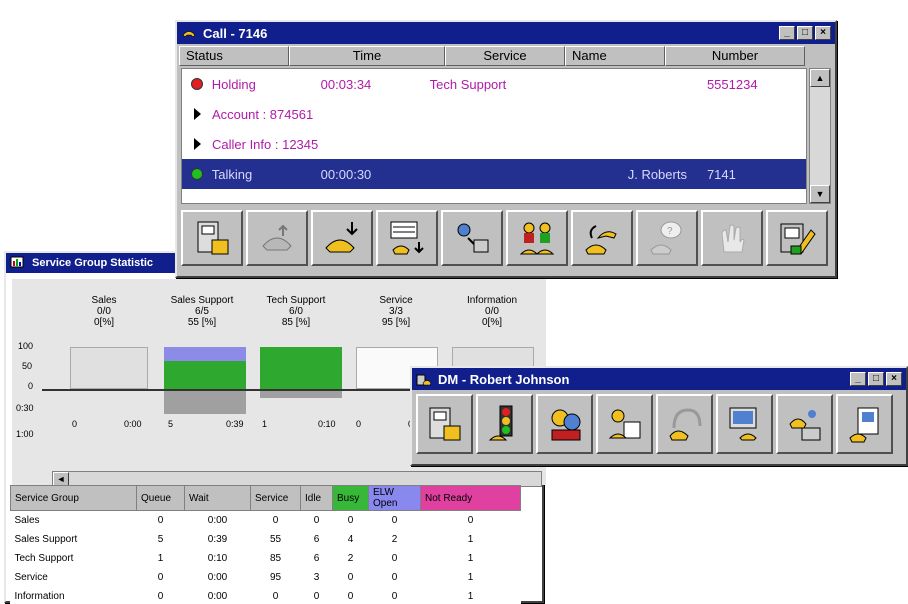  What do you see at coordinates (500, 423) in the screenshot?
I see `traffic-light-icon` at bounding box center [500, 423].